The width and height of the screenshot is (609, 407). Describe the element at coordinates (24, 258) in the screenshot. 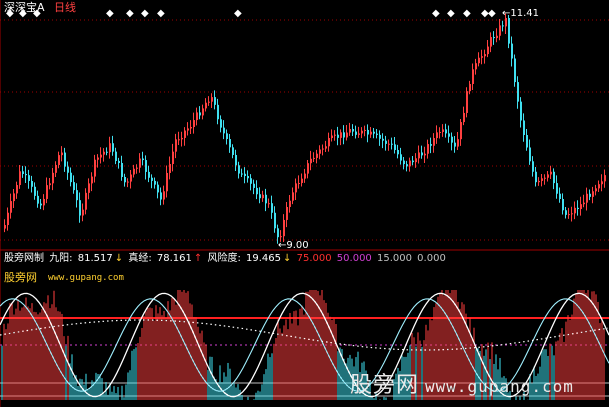

I see `indicator-name: 股旁网制` at that location.